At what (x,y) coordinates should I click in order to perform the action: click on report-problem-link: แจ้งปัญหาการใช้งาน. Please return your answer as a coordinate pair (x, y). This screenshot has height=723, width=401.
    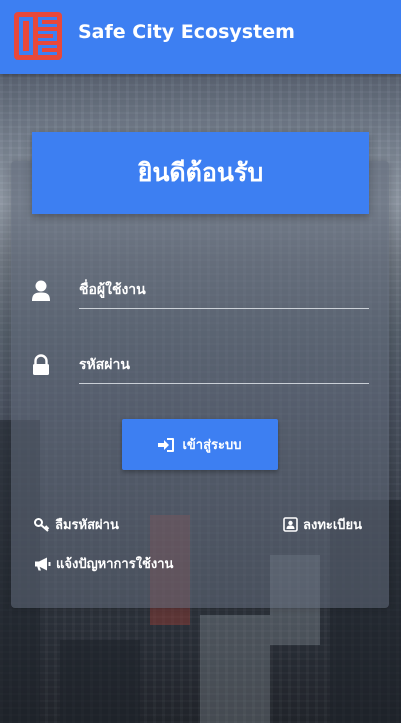
    Looking at the image, I should click on (103, 563).